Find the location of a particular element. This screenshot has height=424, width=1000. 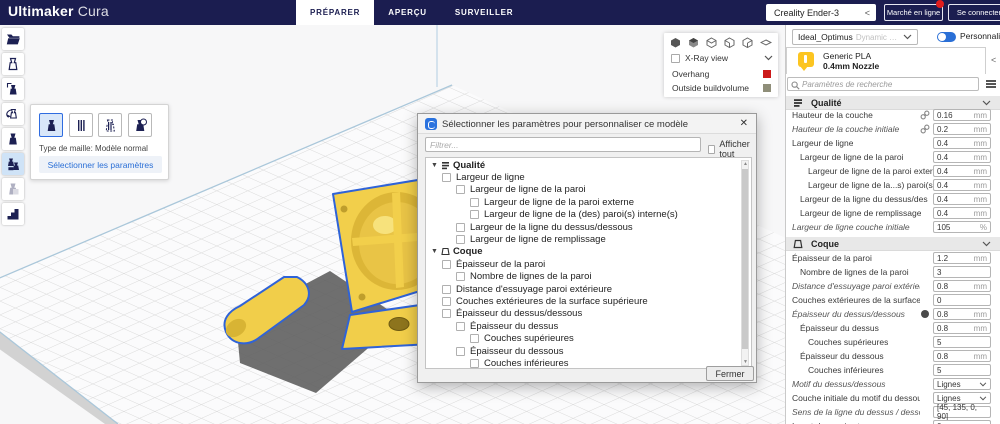

tree-item: Épaisseur du dessus is located at coordinates (588, 326).